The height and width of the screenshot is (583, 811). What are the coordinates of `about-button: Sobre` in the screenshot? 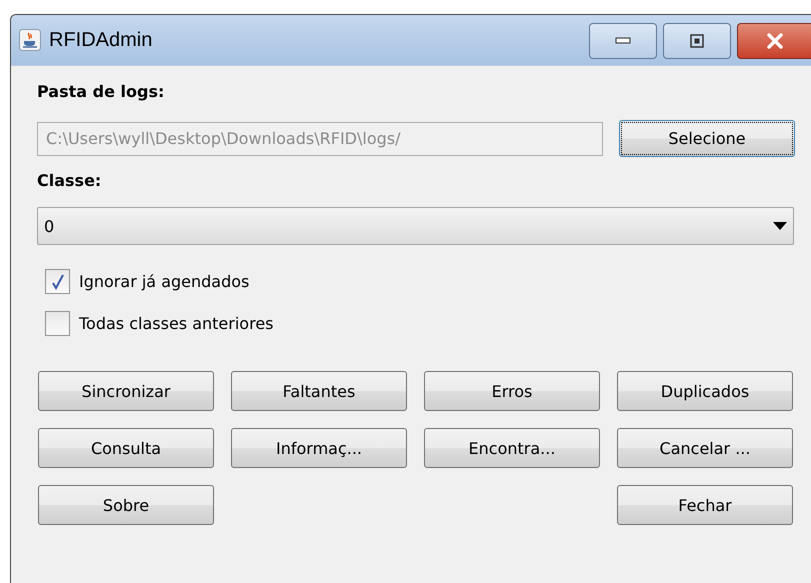 It's located at (126, 505).